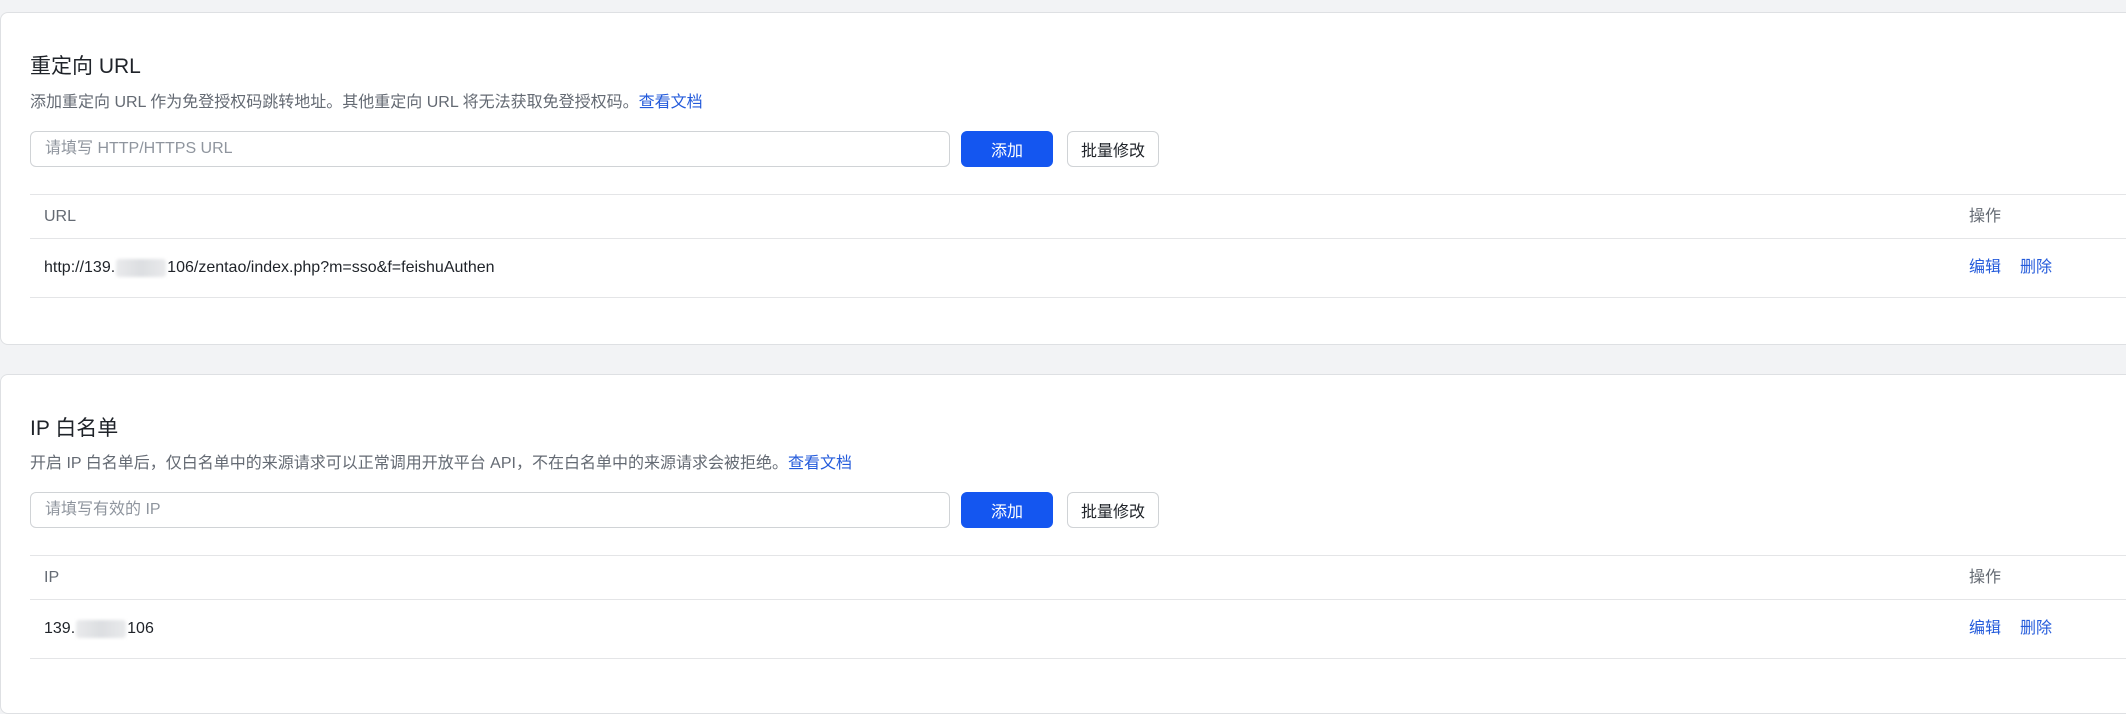  I want to click on table-header: IP 操作, so click(1078, 577).